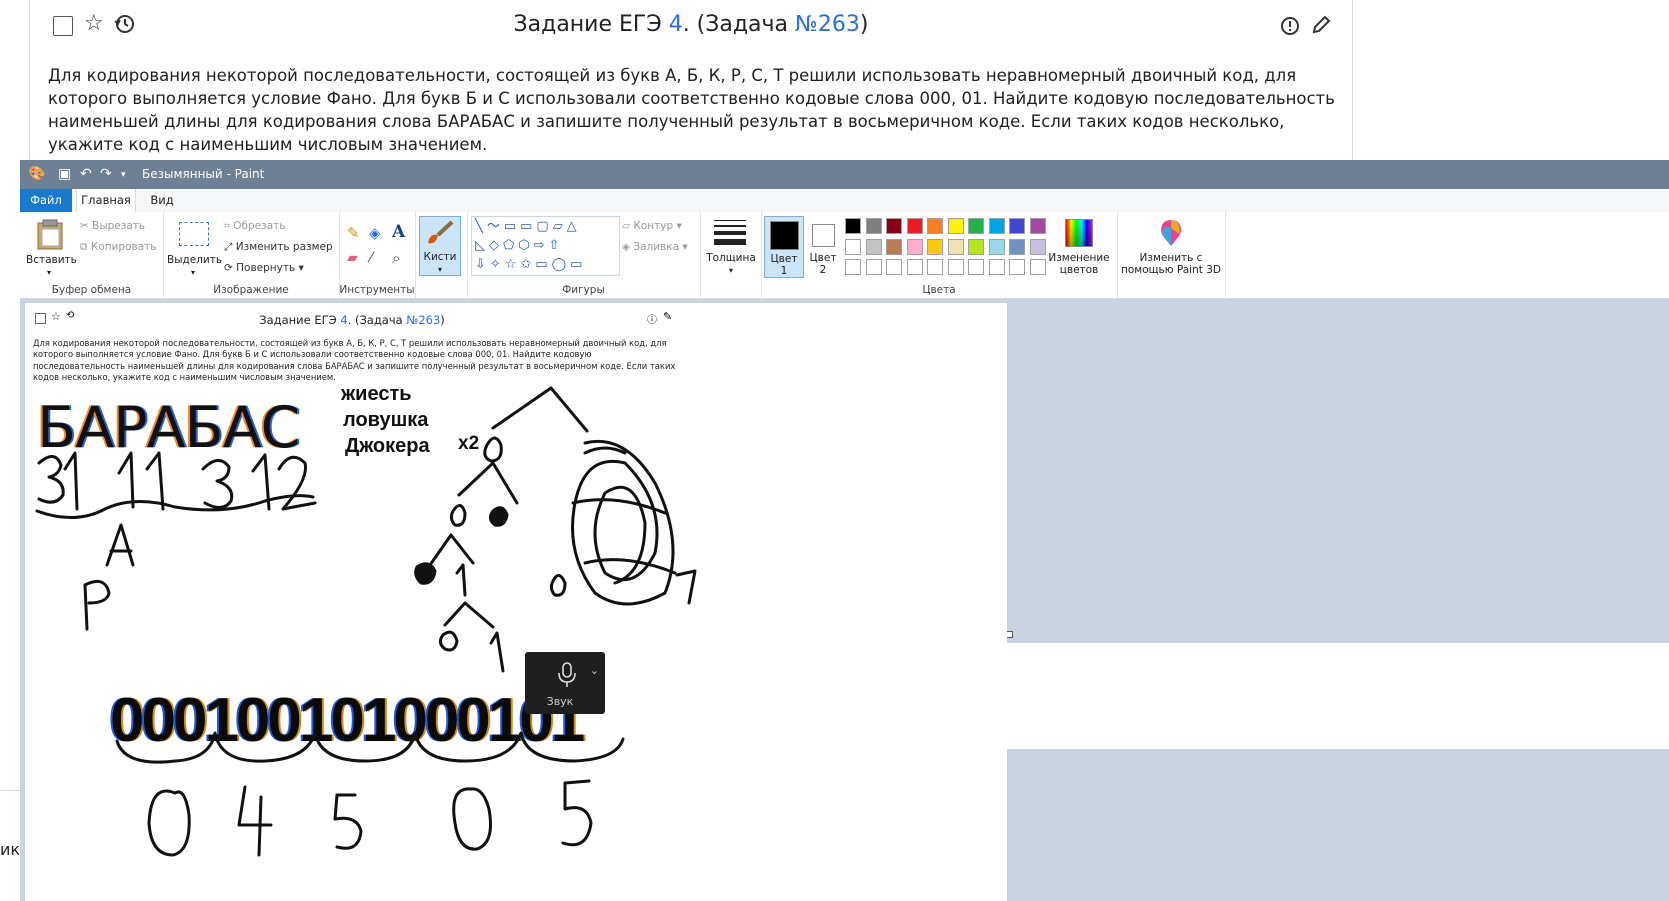 Image resolution: width=1669 pixels, height=901 pixels. Describe the element at coordinates (371, 258) in the screenshot. I see `color-picker-icon: ⁄` at that location.